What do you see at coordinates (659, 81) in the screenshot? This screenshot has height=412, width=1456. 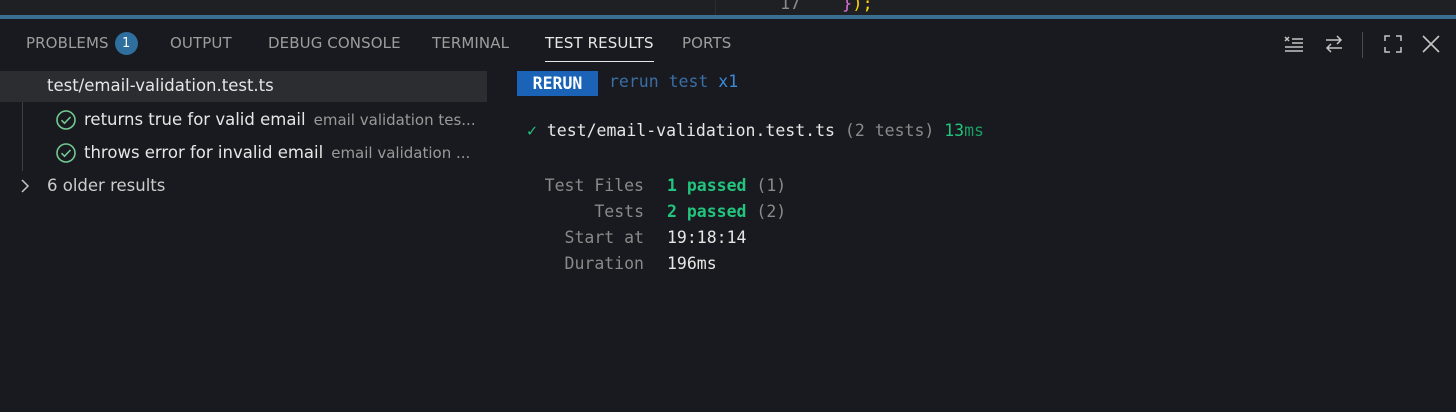 I see `rerun-text: rerun test` at bounding box center [659, 81].